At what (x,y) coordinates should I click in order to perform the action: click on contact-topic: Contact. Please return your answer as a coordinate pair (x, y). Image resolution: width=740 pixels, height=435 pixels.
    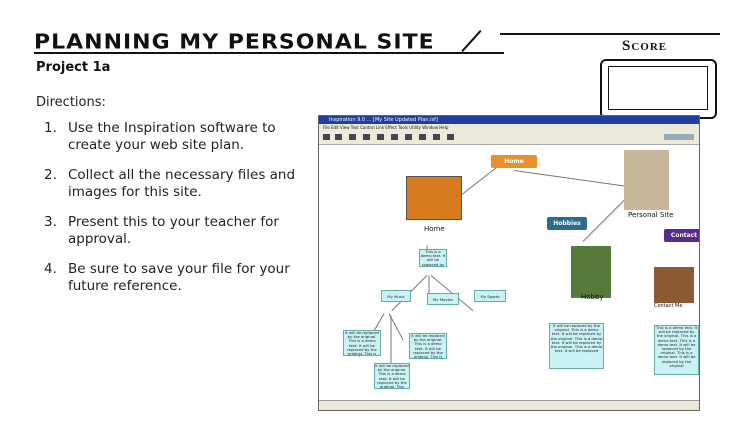
    Looking at the image, I should click on (681, 235).